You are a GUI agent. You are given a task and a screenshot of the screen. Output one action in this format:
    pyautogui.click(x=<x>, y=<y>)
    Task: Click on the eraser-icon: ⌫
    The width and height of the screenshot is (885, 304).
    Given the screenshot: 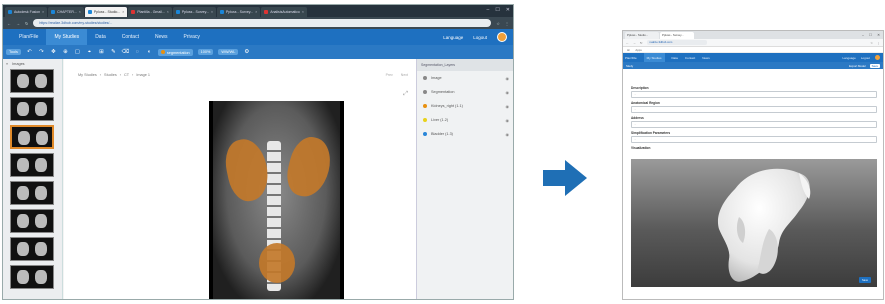 What is the action you would take?
    pyautogui.click(x=125, y=52)
    